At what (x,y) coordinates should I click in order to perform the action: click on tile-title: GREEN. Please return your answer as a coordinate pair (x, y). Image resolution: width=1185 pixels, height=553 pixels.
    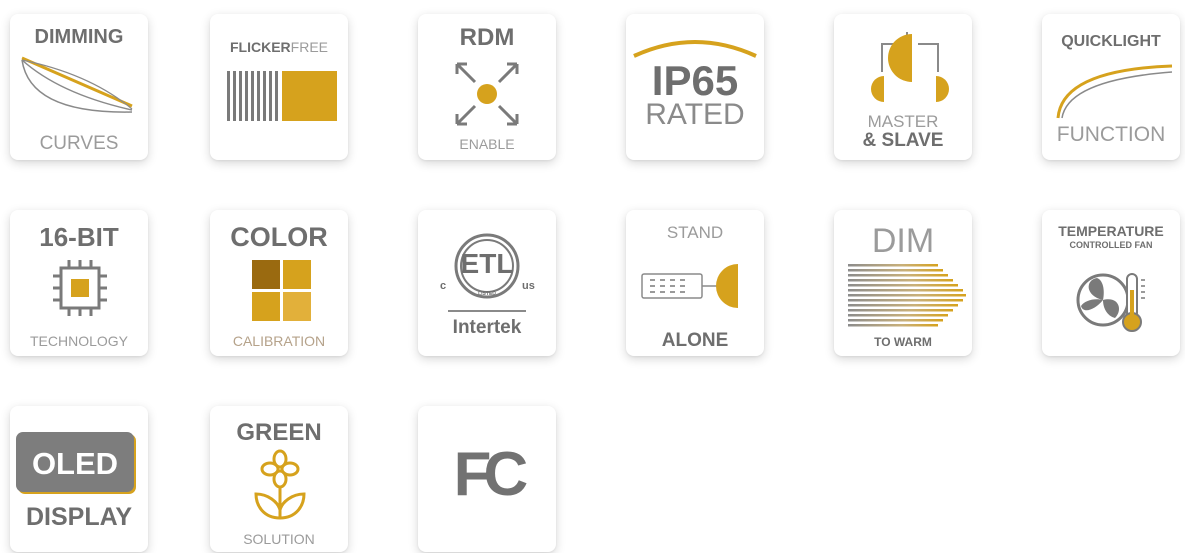
    Looking at the image, I should click on (279, 432).